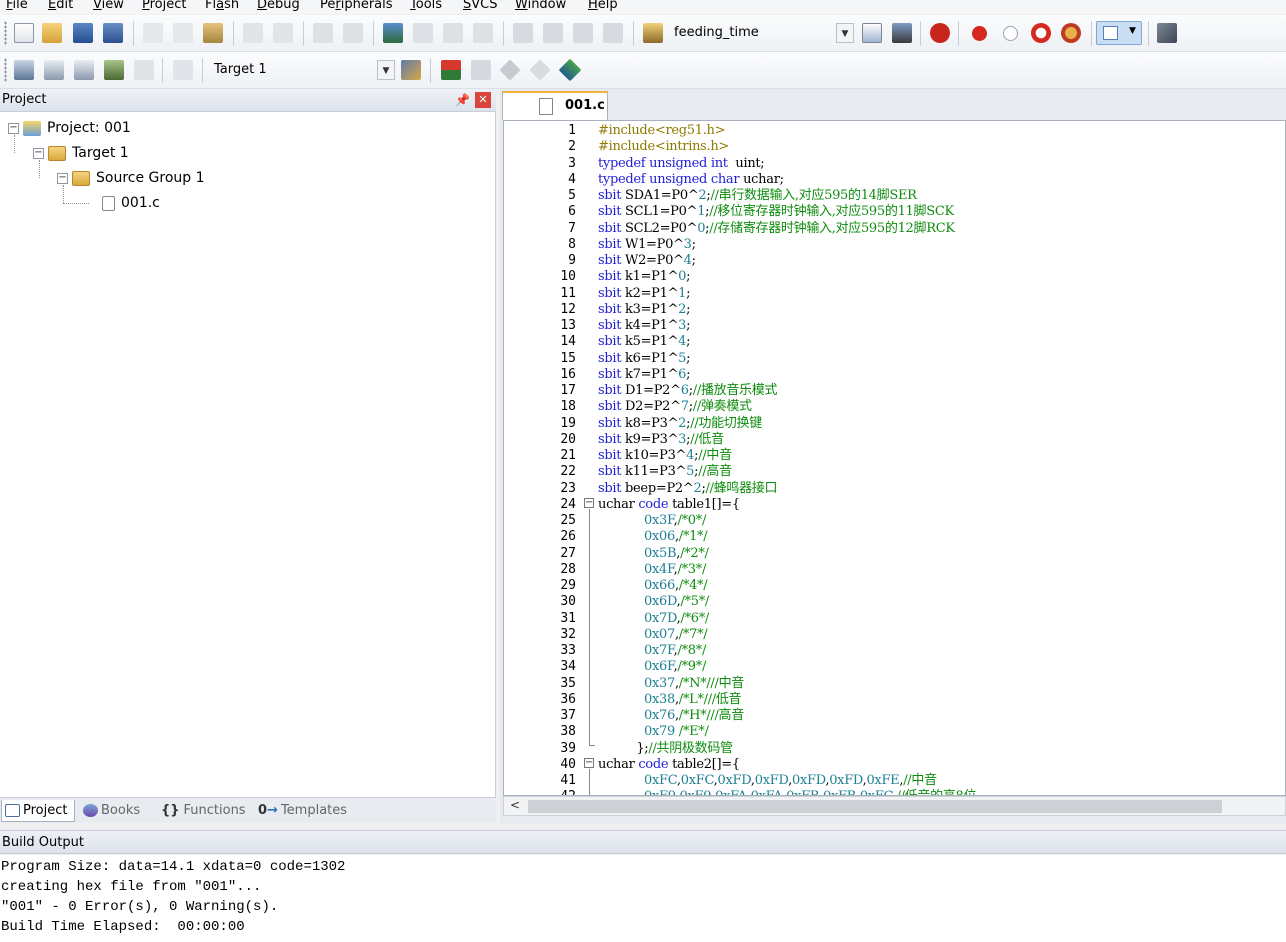  What do you see at coordinates (676, 732) in the screenshot?
I see `code-line: 0x79 /*E*/` at bounding box center [676, 732].